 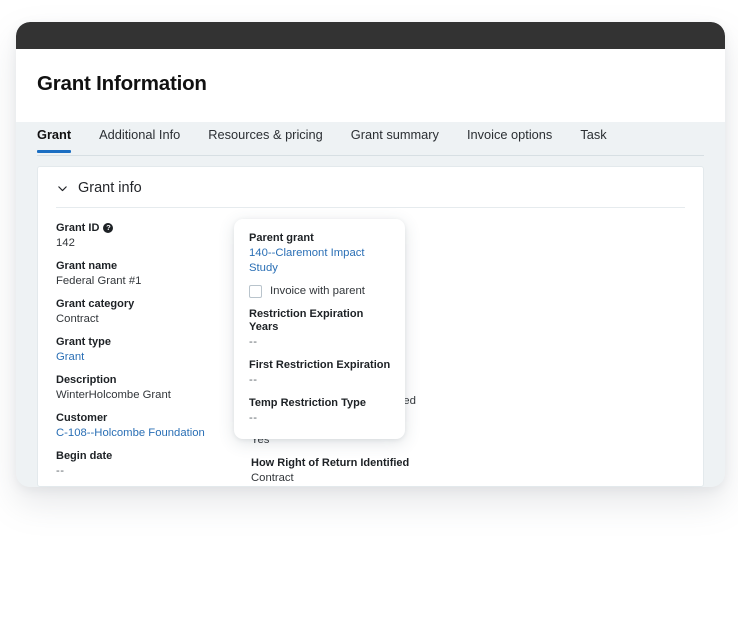 What do you see at coordinates (78, 227) in the screenshot?
I see `grant-id-label-text: Grant ID` at bounding box center [78, 227].